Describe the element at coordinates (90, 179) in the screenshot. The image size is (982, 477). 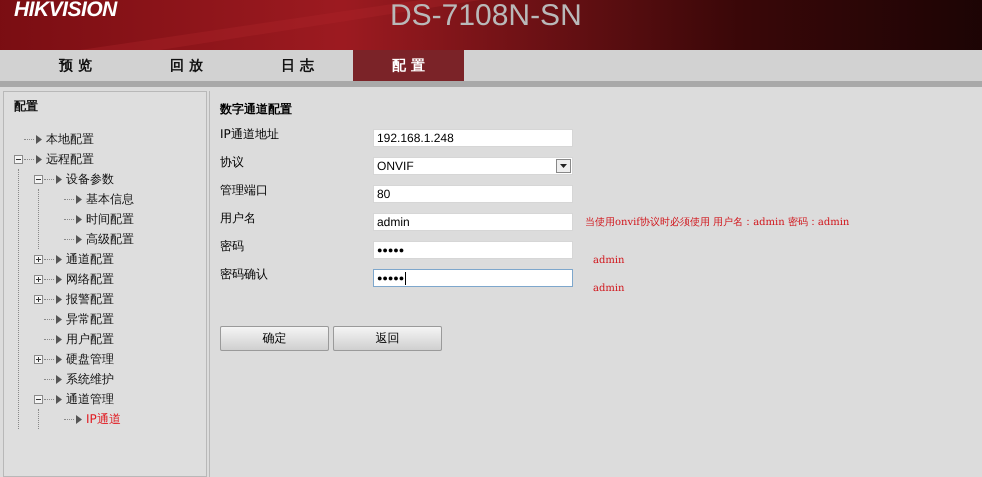
I see `tree-item: 设备参数` at that location.